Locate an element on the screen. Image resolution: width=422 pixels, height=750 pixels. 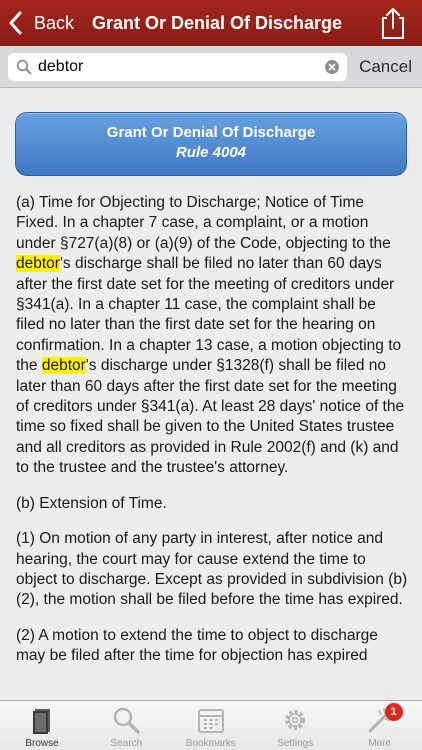
clear-icon is located at coordinates (332, 67).